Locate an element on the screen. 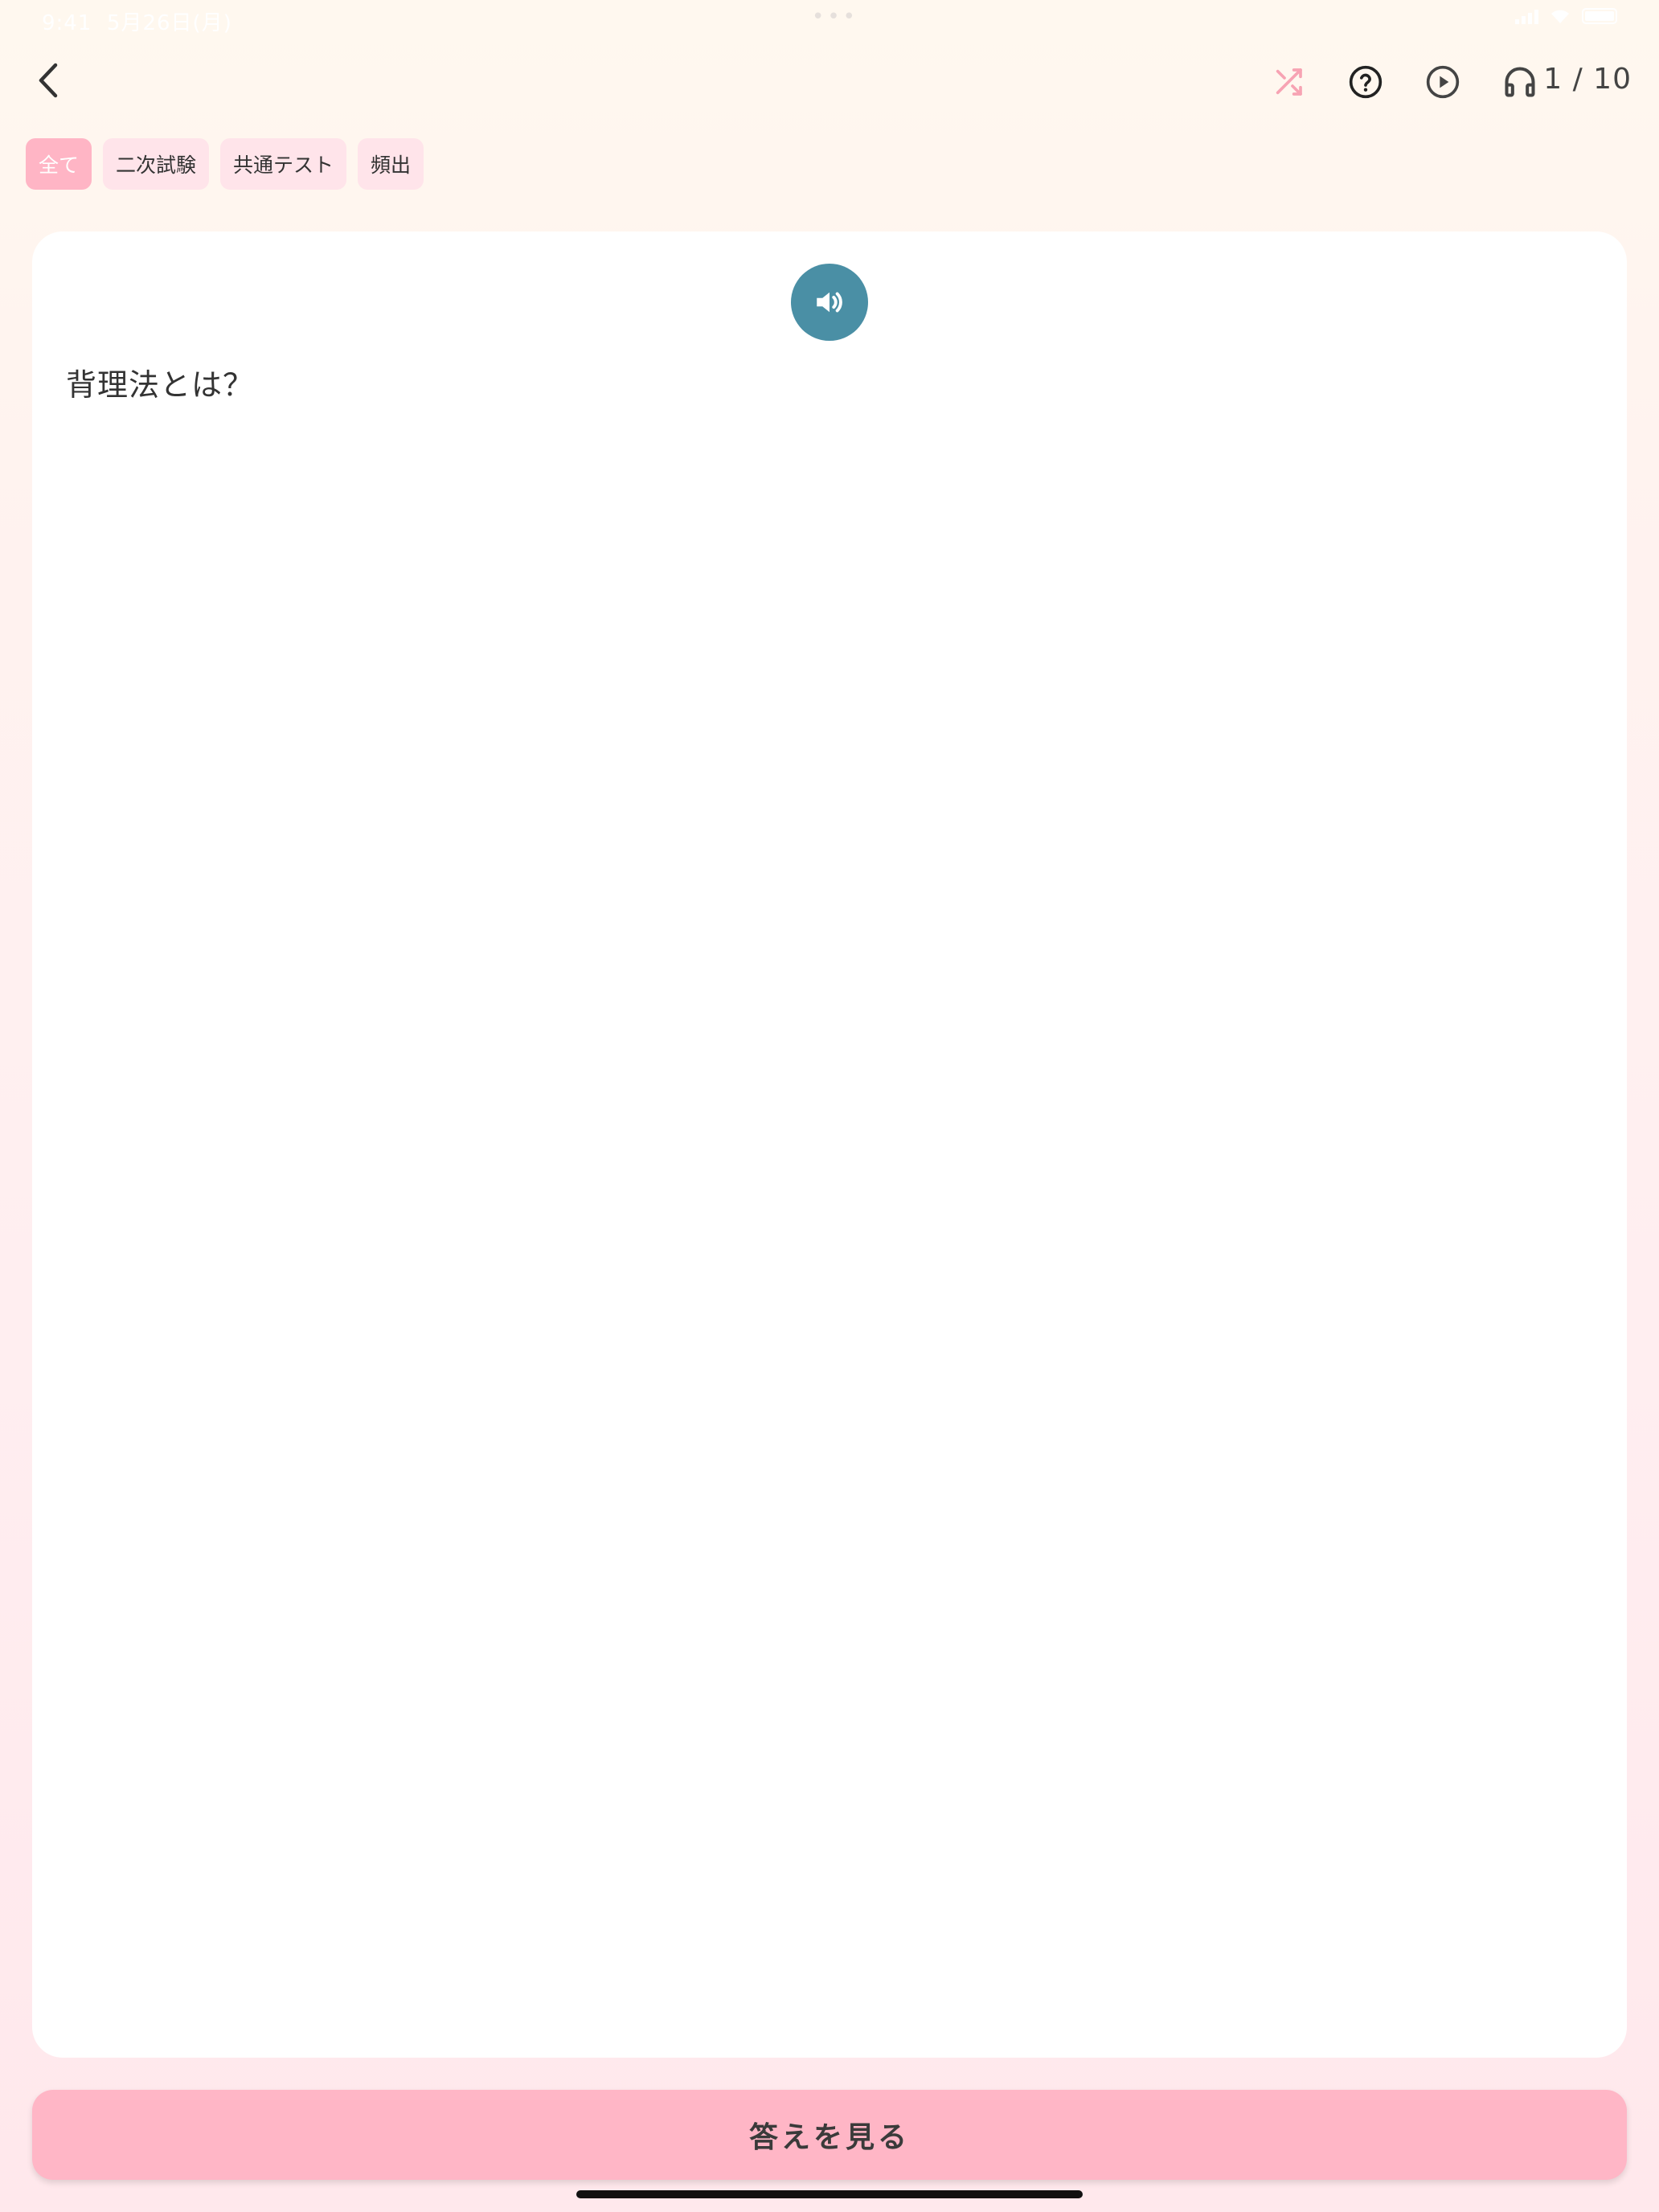  back-button is located at coordinates (48, 80).